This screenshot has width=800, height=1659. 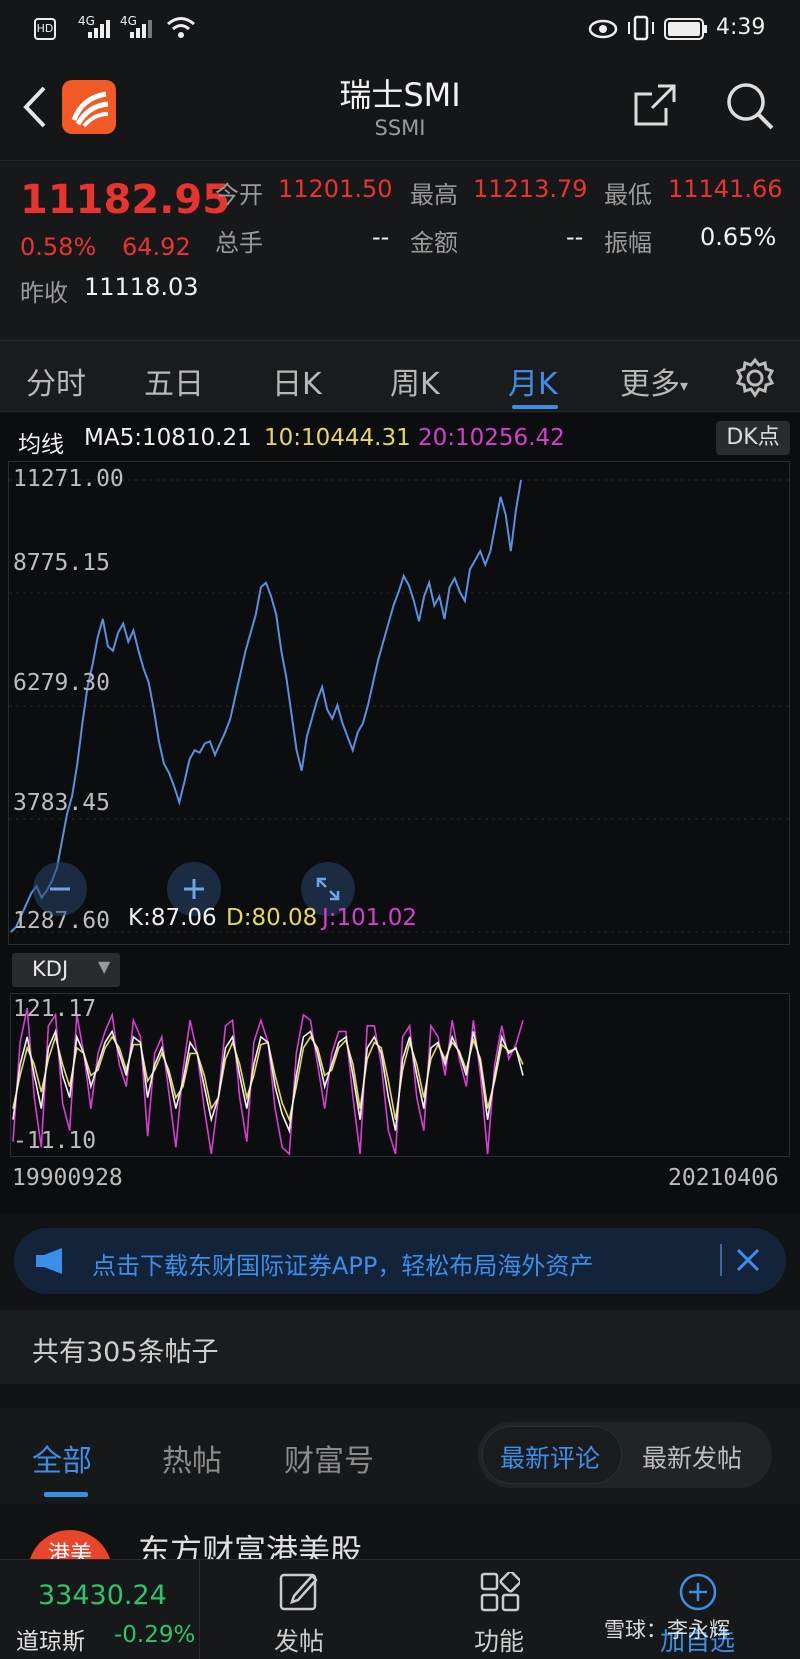 I want to click on index-change: -0.29%, so click(x=155, y=1635).